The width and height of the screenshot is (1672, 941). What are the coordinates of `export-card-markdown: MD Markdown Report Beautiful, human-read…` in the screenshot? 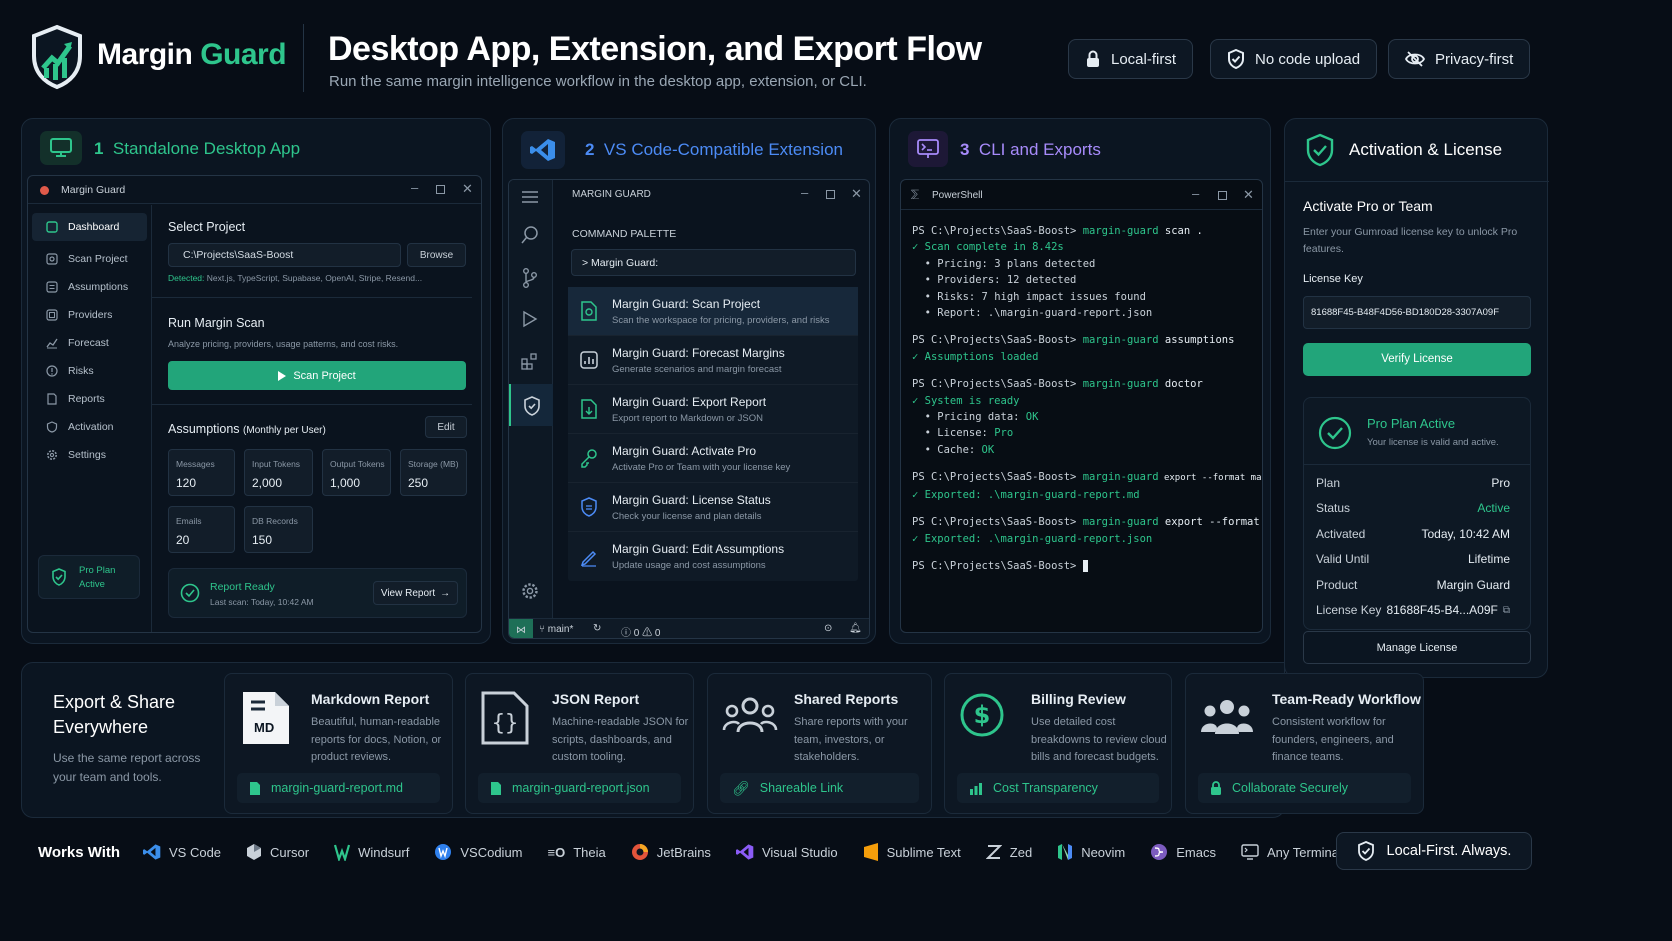 It's located at (338, 743).